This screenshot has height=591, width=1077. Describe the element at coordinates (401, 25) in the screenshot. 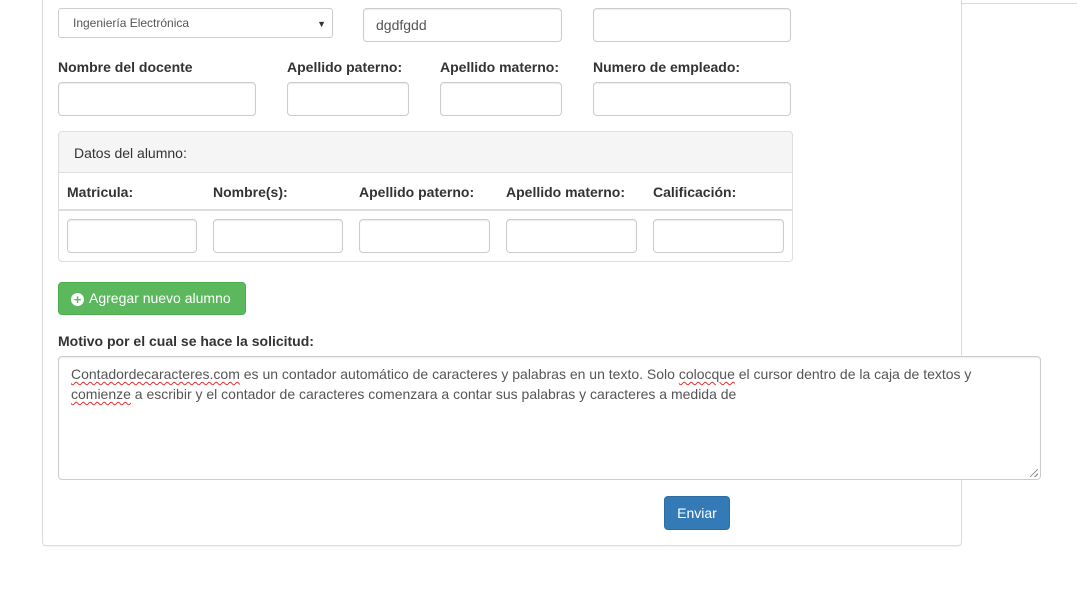

I see `top-field-2-value: dgdfgdd` at that location.